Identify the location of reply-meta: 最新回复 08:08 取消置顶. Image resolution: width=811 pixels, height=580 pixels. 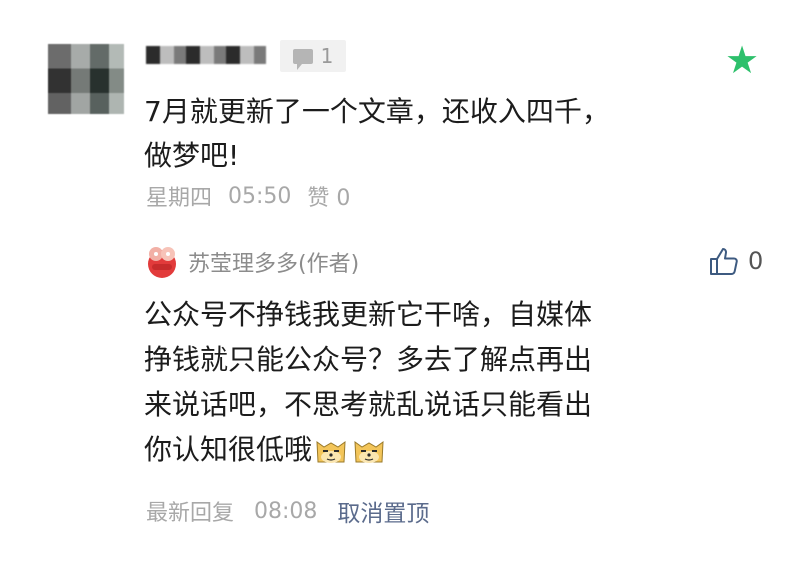
(287, 511).